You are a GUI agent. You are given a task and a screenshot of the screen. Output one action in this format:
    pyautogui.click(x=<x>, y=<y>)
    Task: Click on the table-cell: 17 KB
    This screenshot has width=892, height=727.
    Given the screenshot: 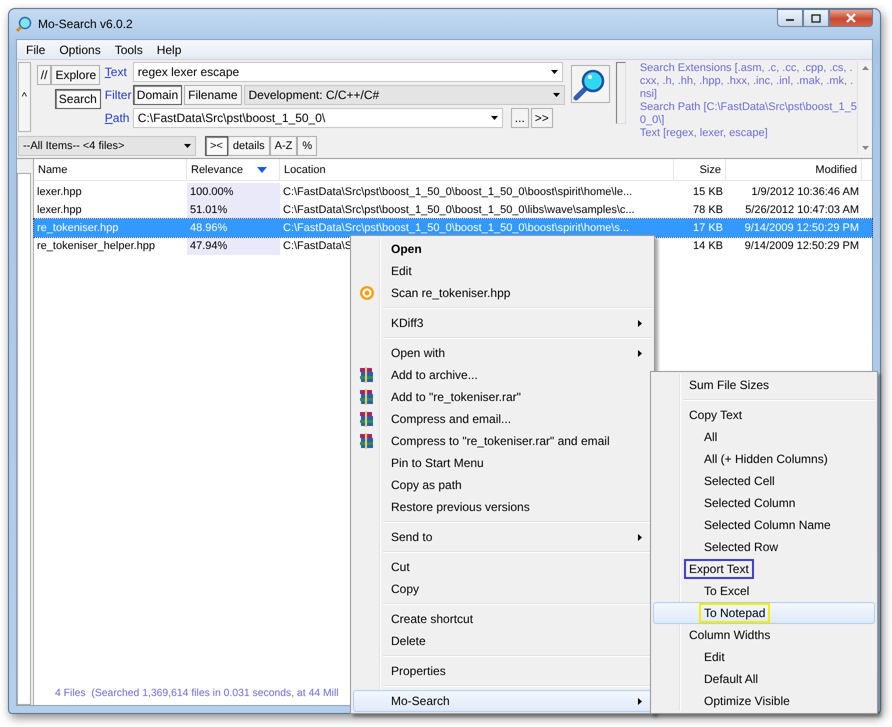 What is the action you would take?
    pyautogui.click(x=708, y=228)
    